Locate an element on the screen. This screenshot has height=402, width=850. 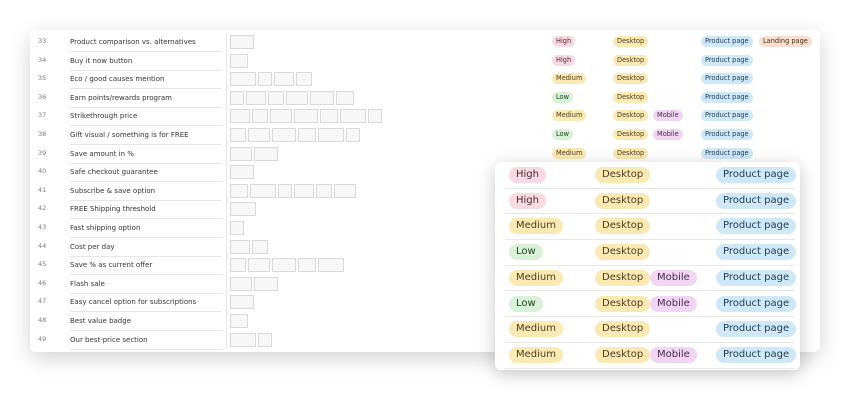
tag-landing-page: Landing page is located at coordinates (785, 41).